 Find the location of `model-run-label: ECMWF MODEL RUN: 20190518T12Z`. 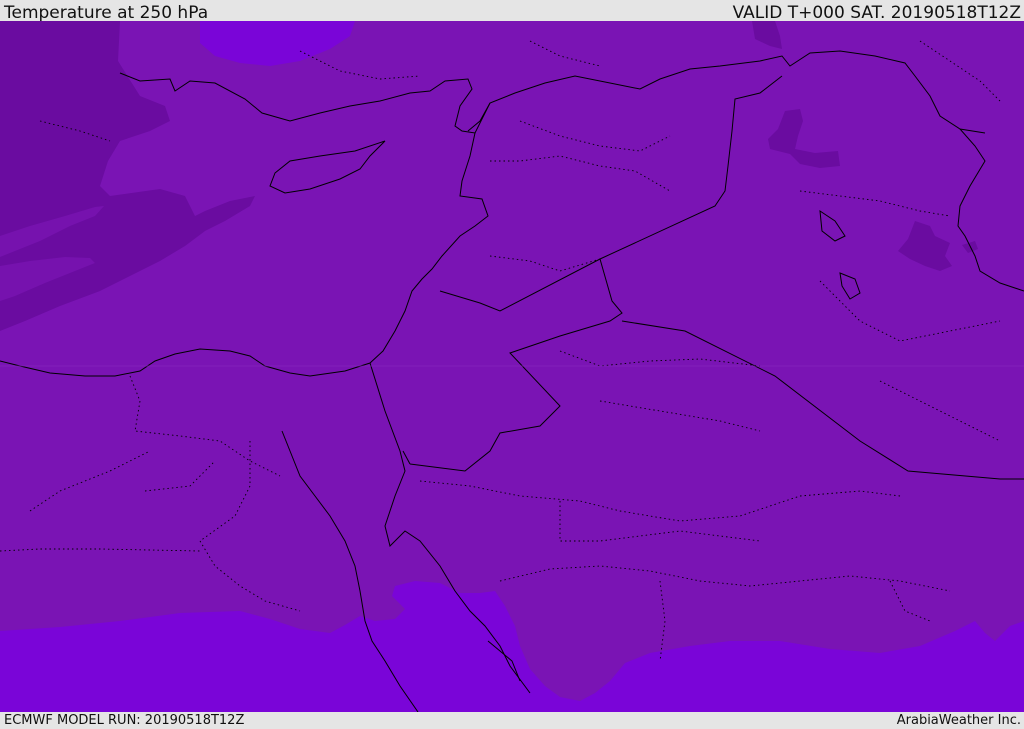

model-run-label: ECMWF MODEL RUN: 20190518T12Z is located at coordinates (124, 720).